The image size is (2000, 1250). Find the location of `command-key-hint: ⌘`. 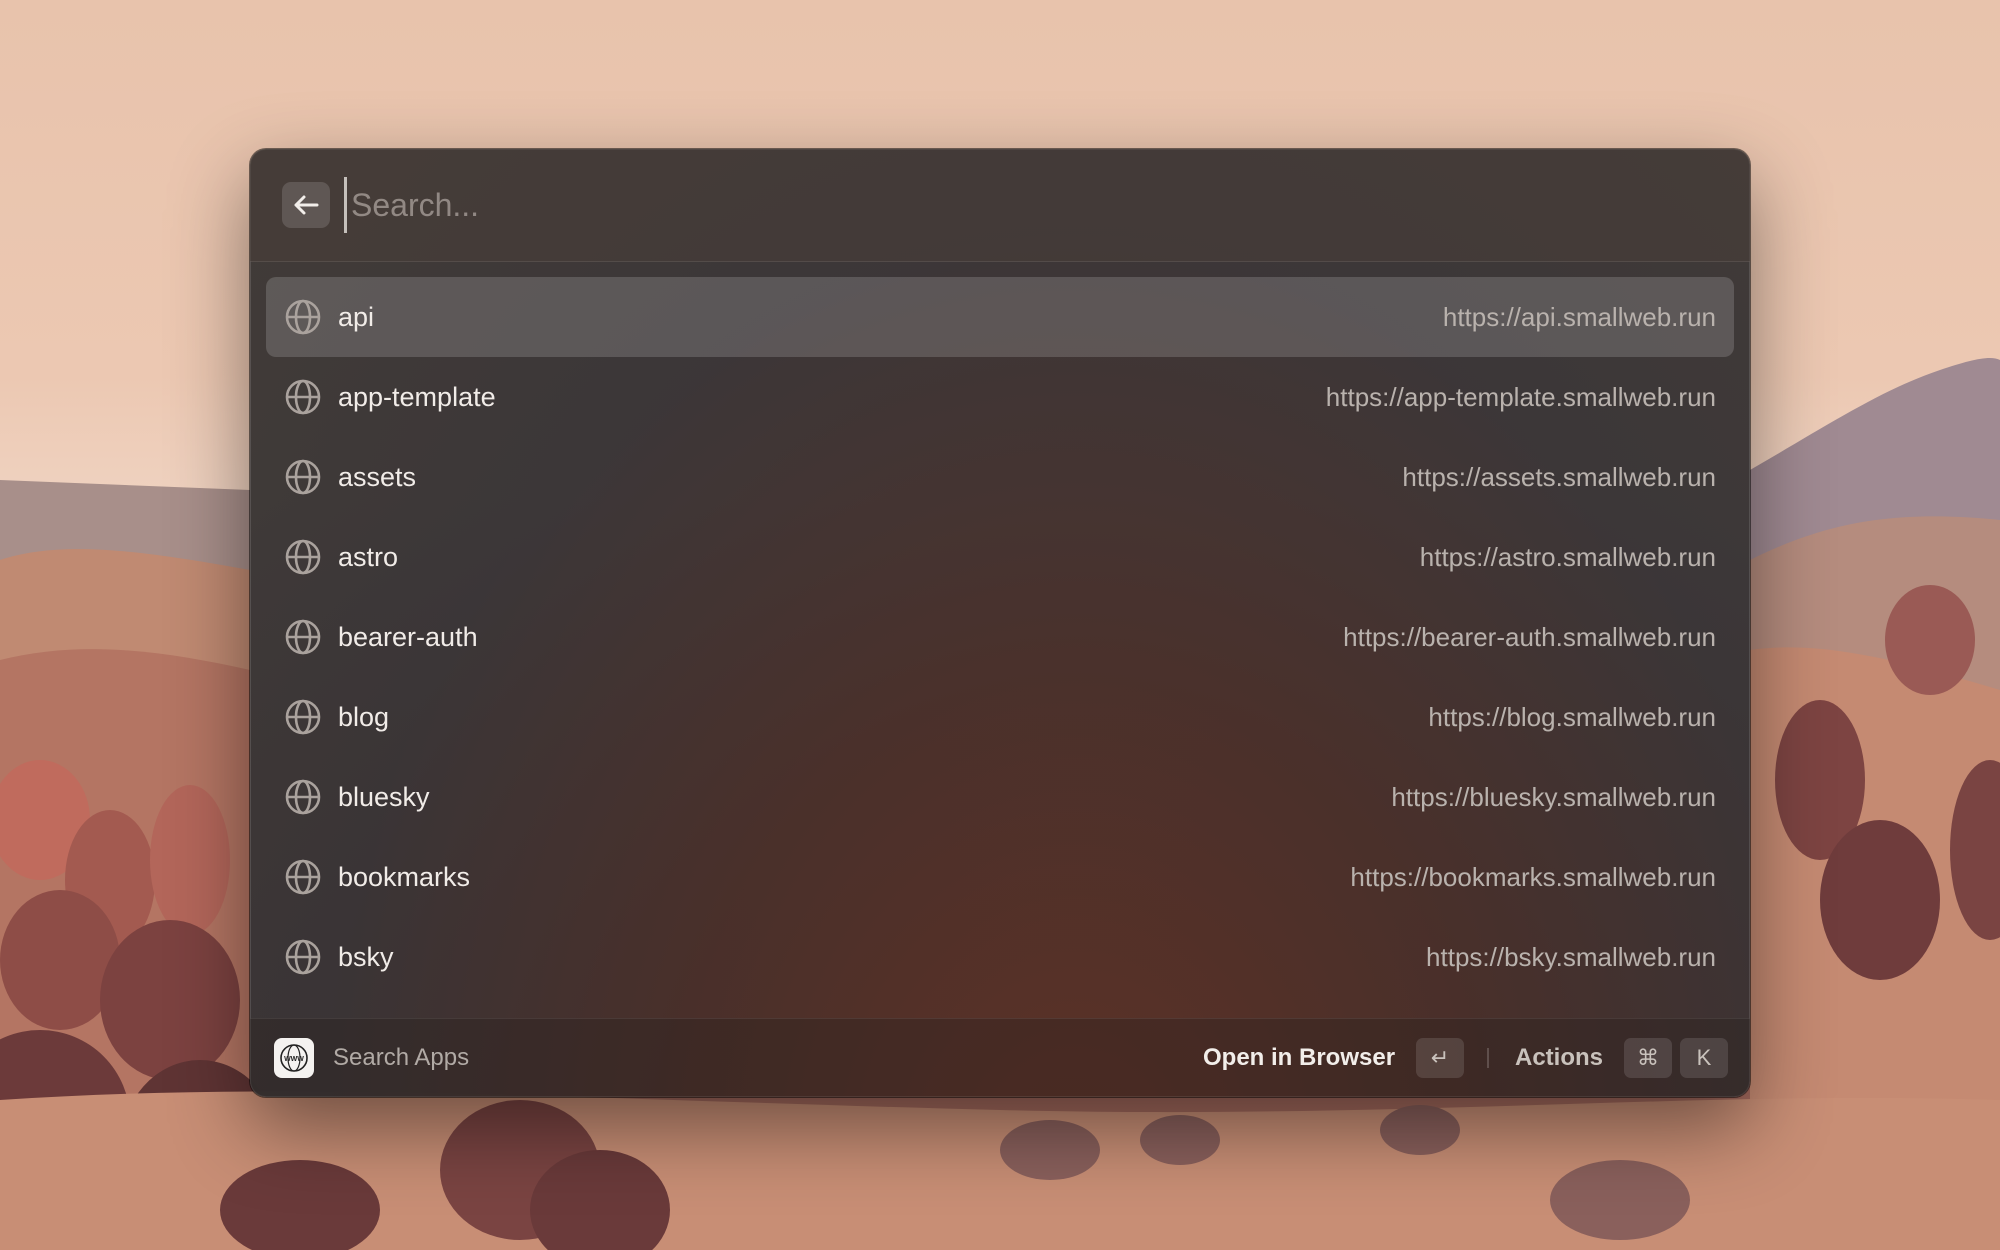

command-key-hint: ⌘ is located at coordinates (1648, 1058).